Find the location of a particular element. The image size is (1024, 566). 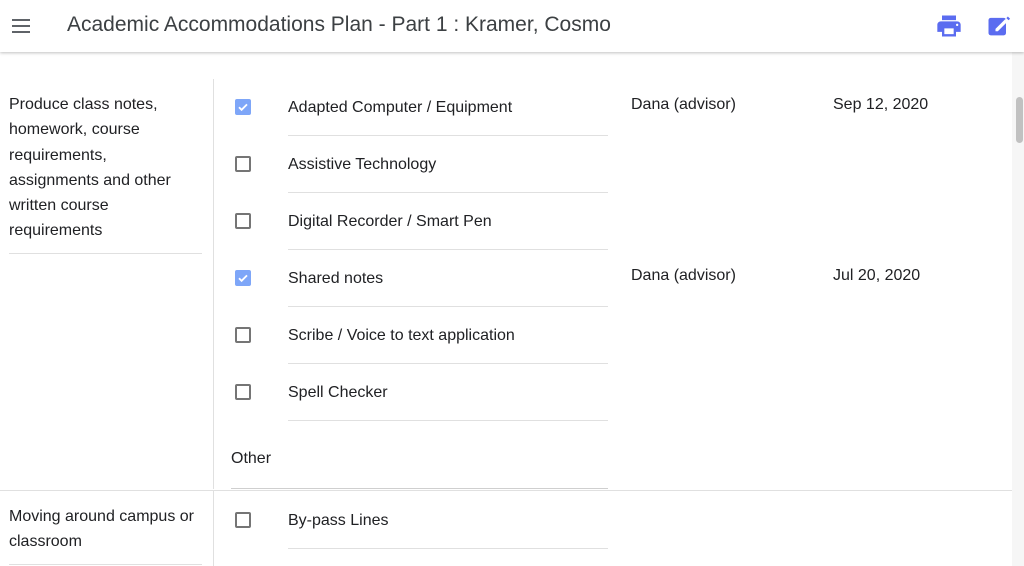

vertical-scrollbar is located at coordinates (1018, 309).